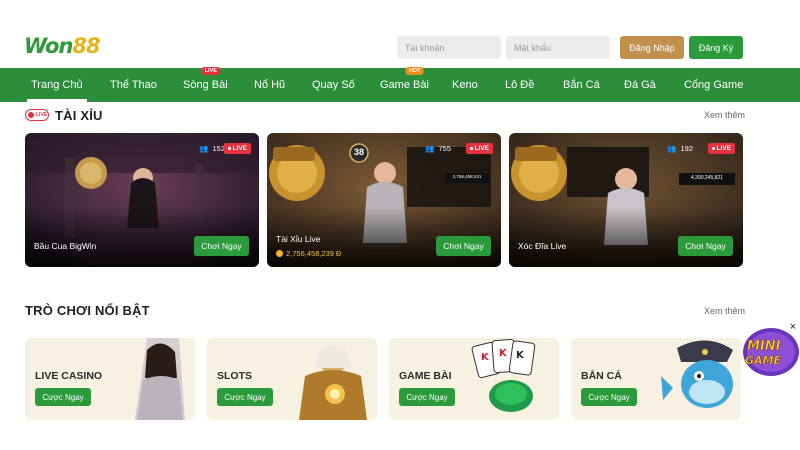  I want to click on nav-label: Keno, so click(465, 85).